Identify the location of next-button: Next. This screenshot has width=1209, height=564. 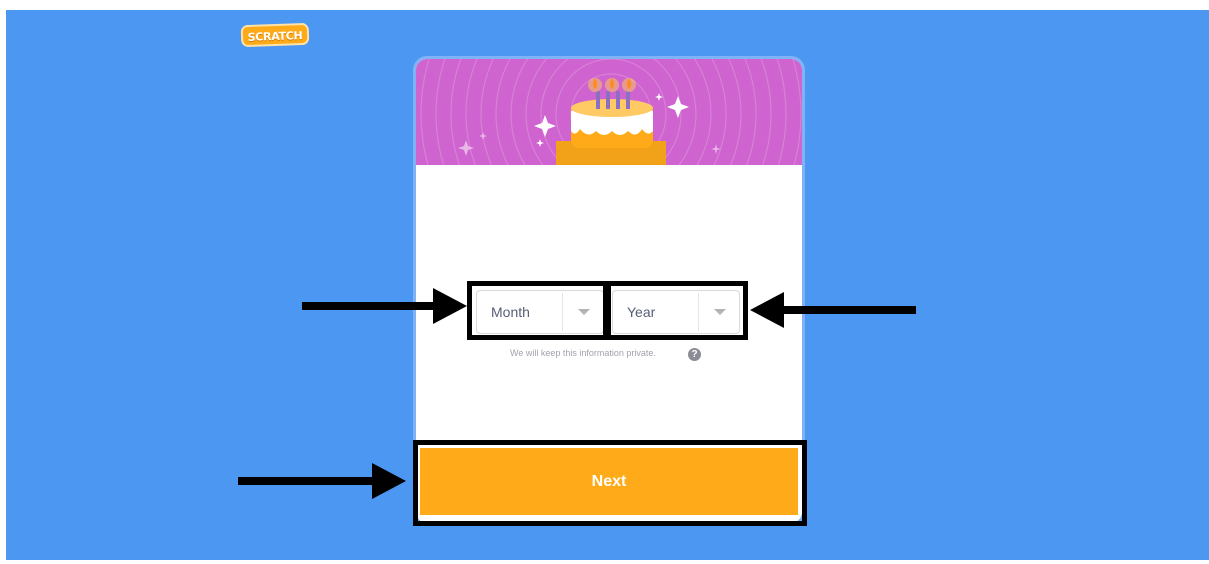
(609, 481).